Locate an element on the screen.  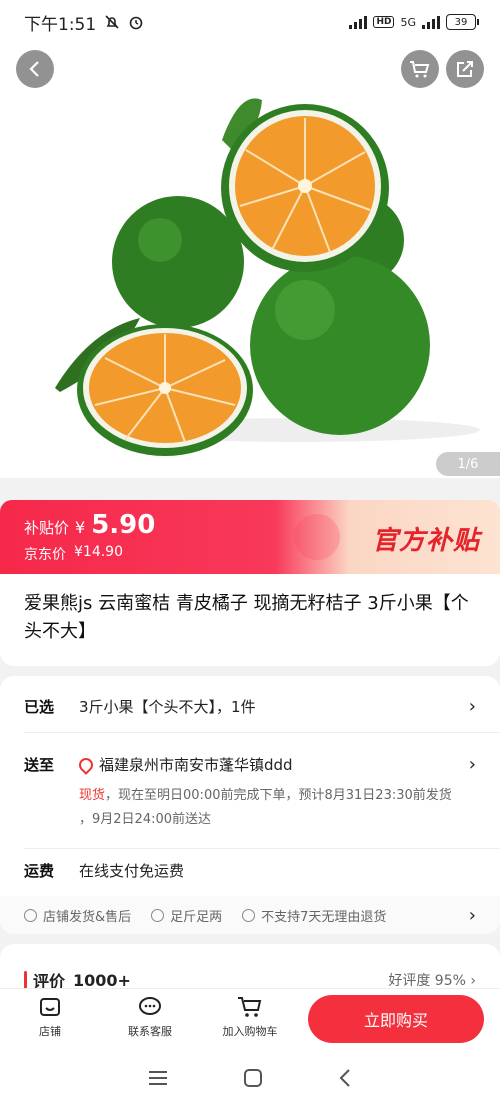
stock-status: 现货 is located at coordinates (92, 795).